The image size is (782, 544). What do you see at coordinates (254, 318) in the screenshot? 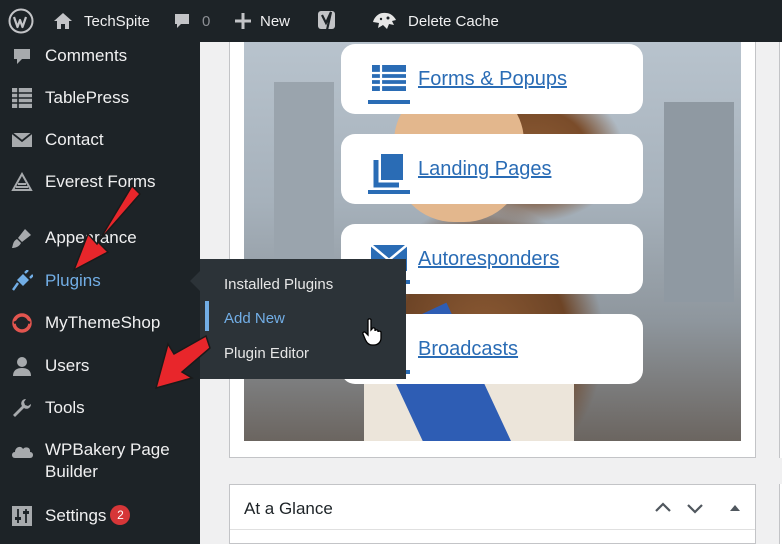
I see `submenu-add-new: Add New` at bounding box center [254, 318].